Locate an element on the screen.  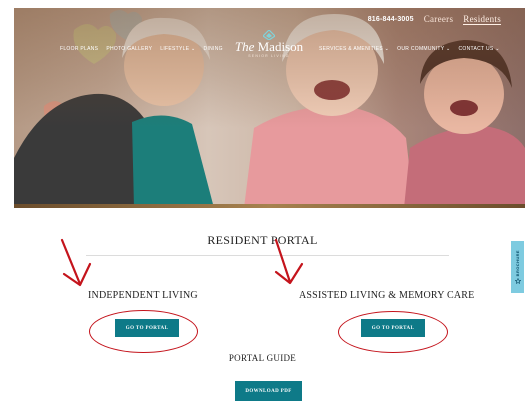
hero-bottom-border is located at coordinates (269, 206).